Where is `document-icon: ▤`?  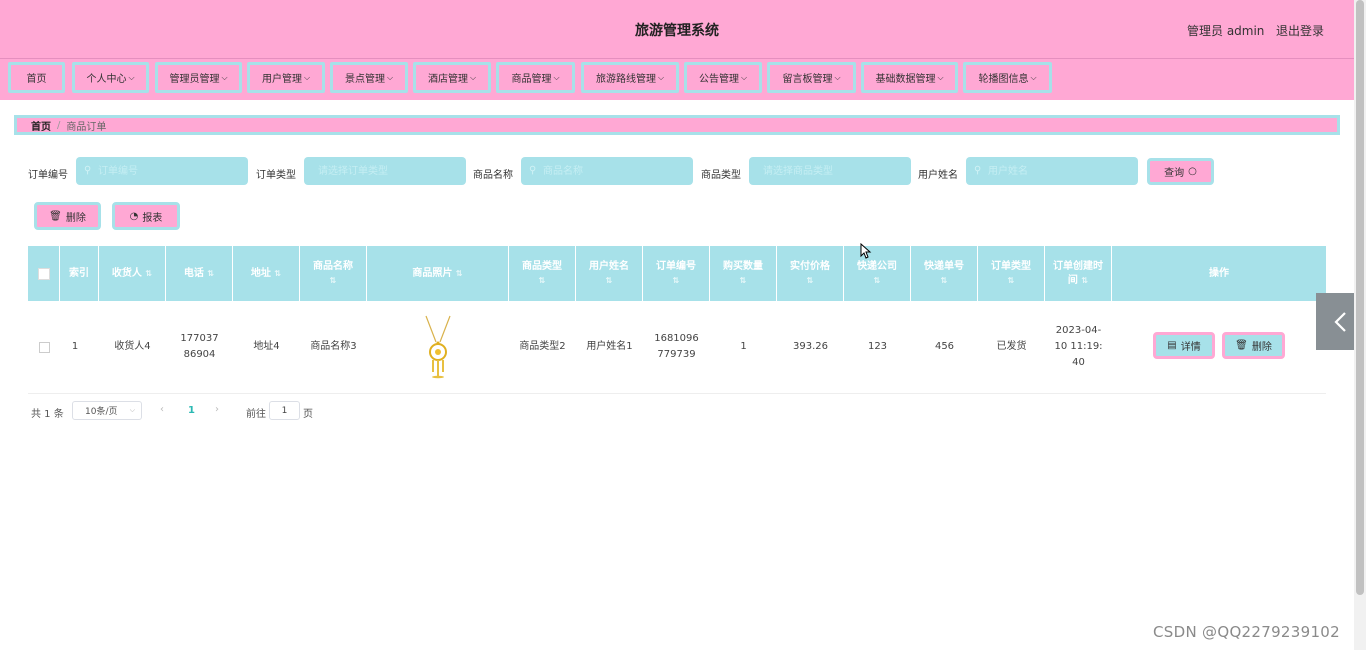 document-icon: ▤ is located at coordinates (1172, 345).